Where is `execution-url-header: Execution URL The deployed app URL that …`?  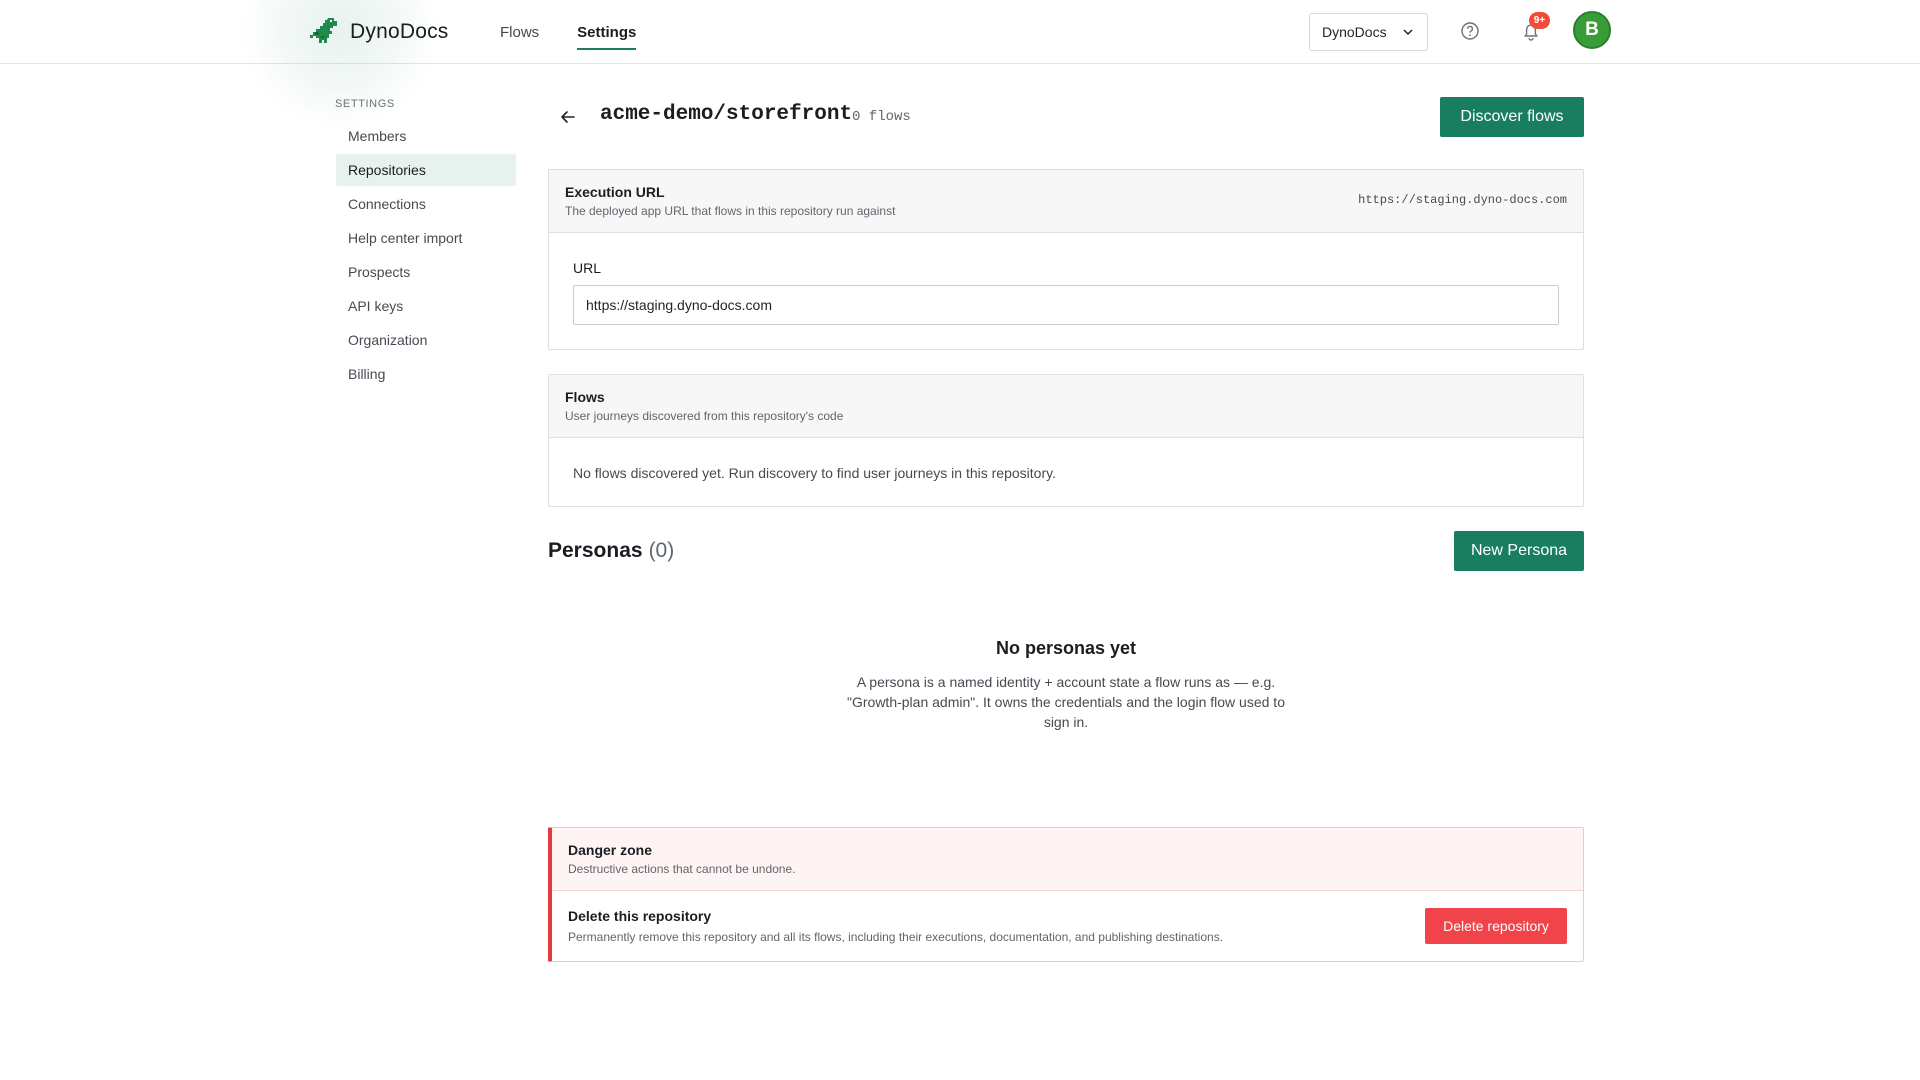
execution-url-header: Execution URL The deployed app URL that … is located at coordinates (1066, 201).